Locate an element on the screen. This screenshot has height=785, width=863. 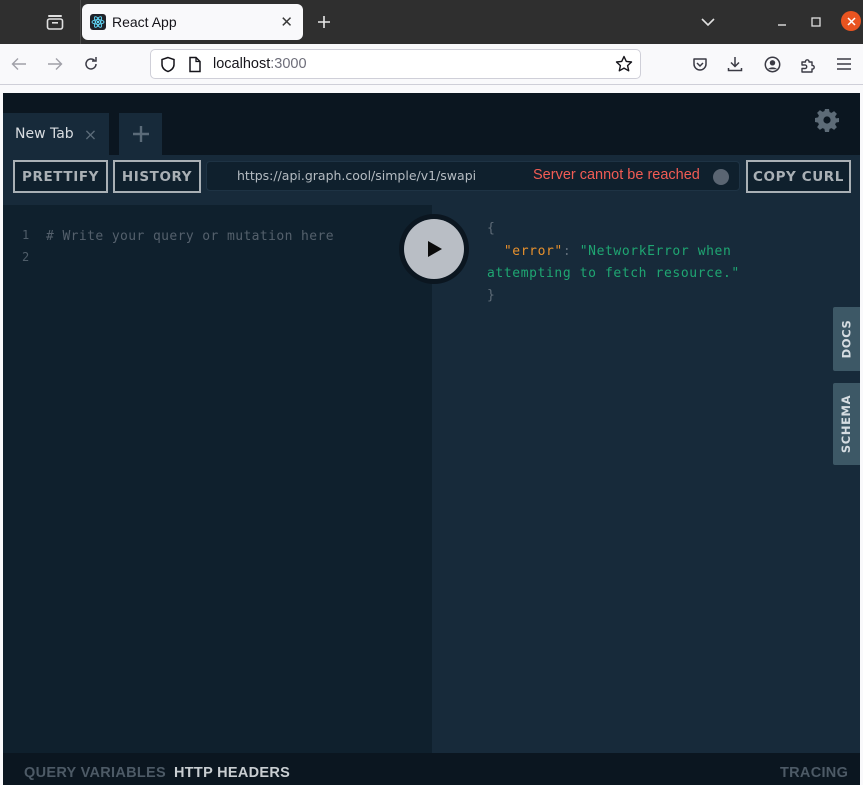
app-tab-label: New Tab is located at coordinates (44, 134).